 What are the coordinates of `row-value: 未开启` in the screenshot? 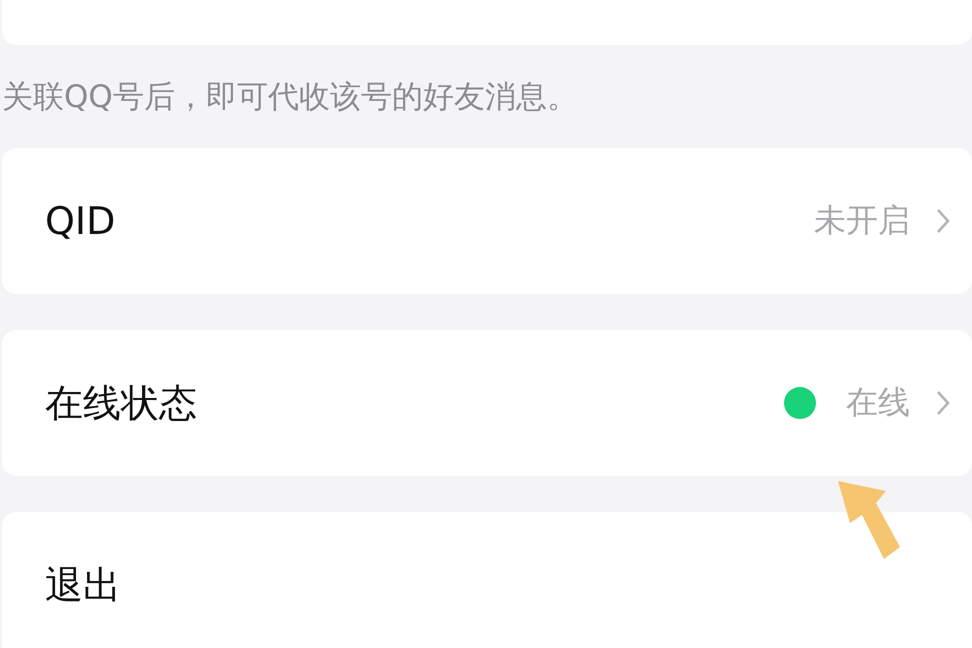 It's located at (862, 220).